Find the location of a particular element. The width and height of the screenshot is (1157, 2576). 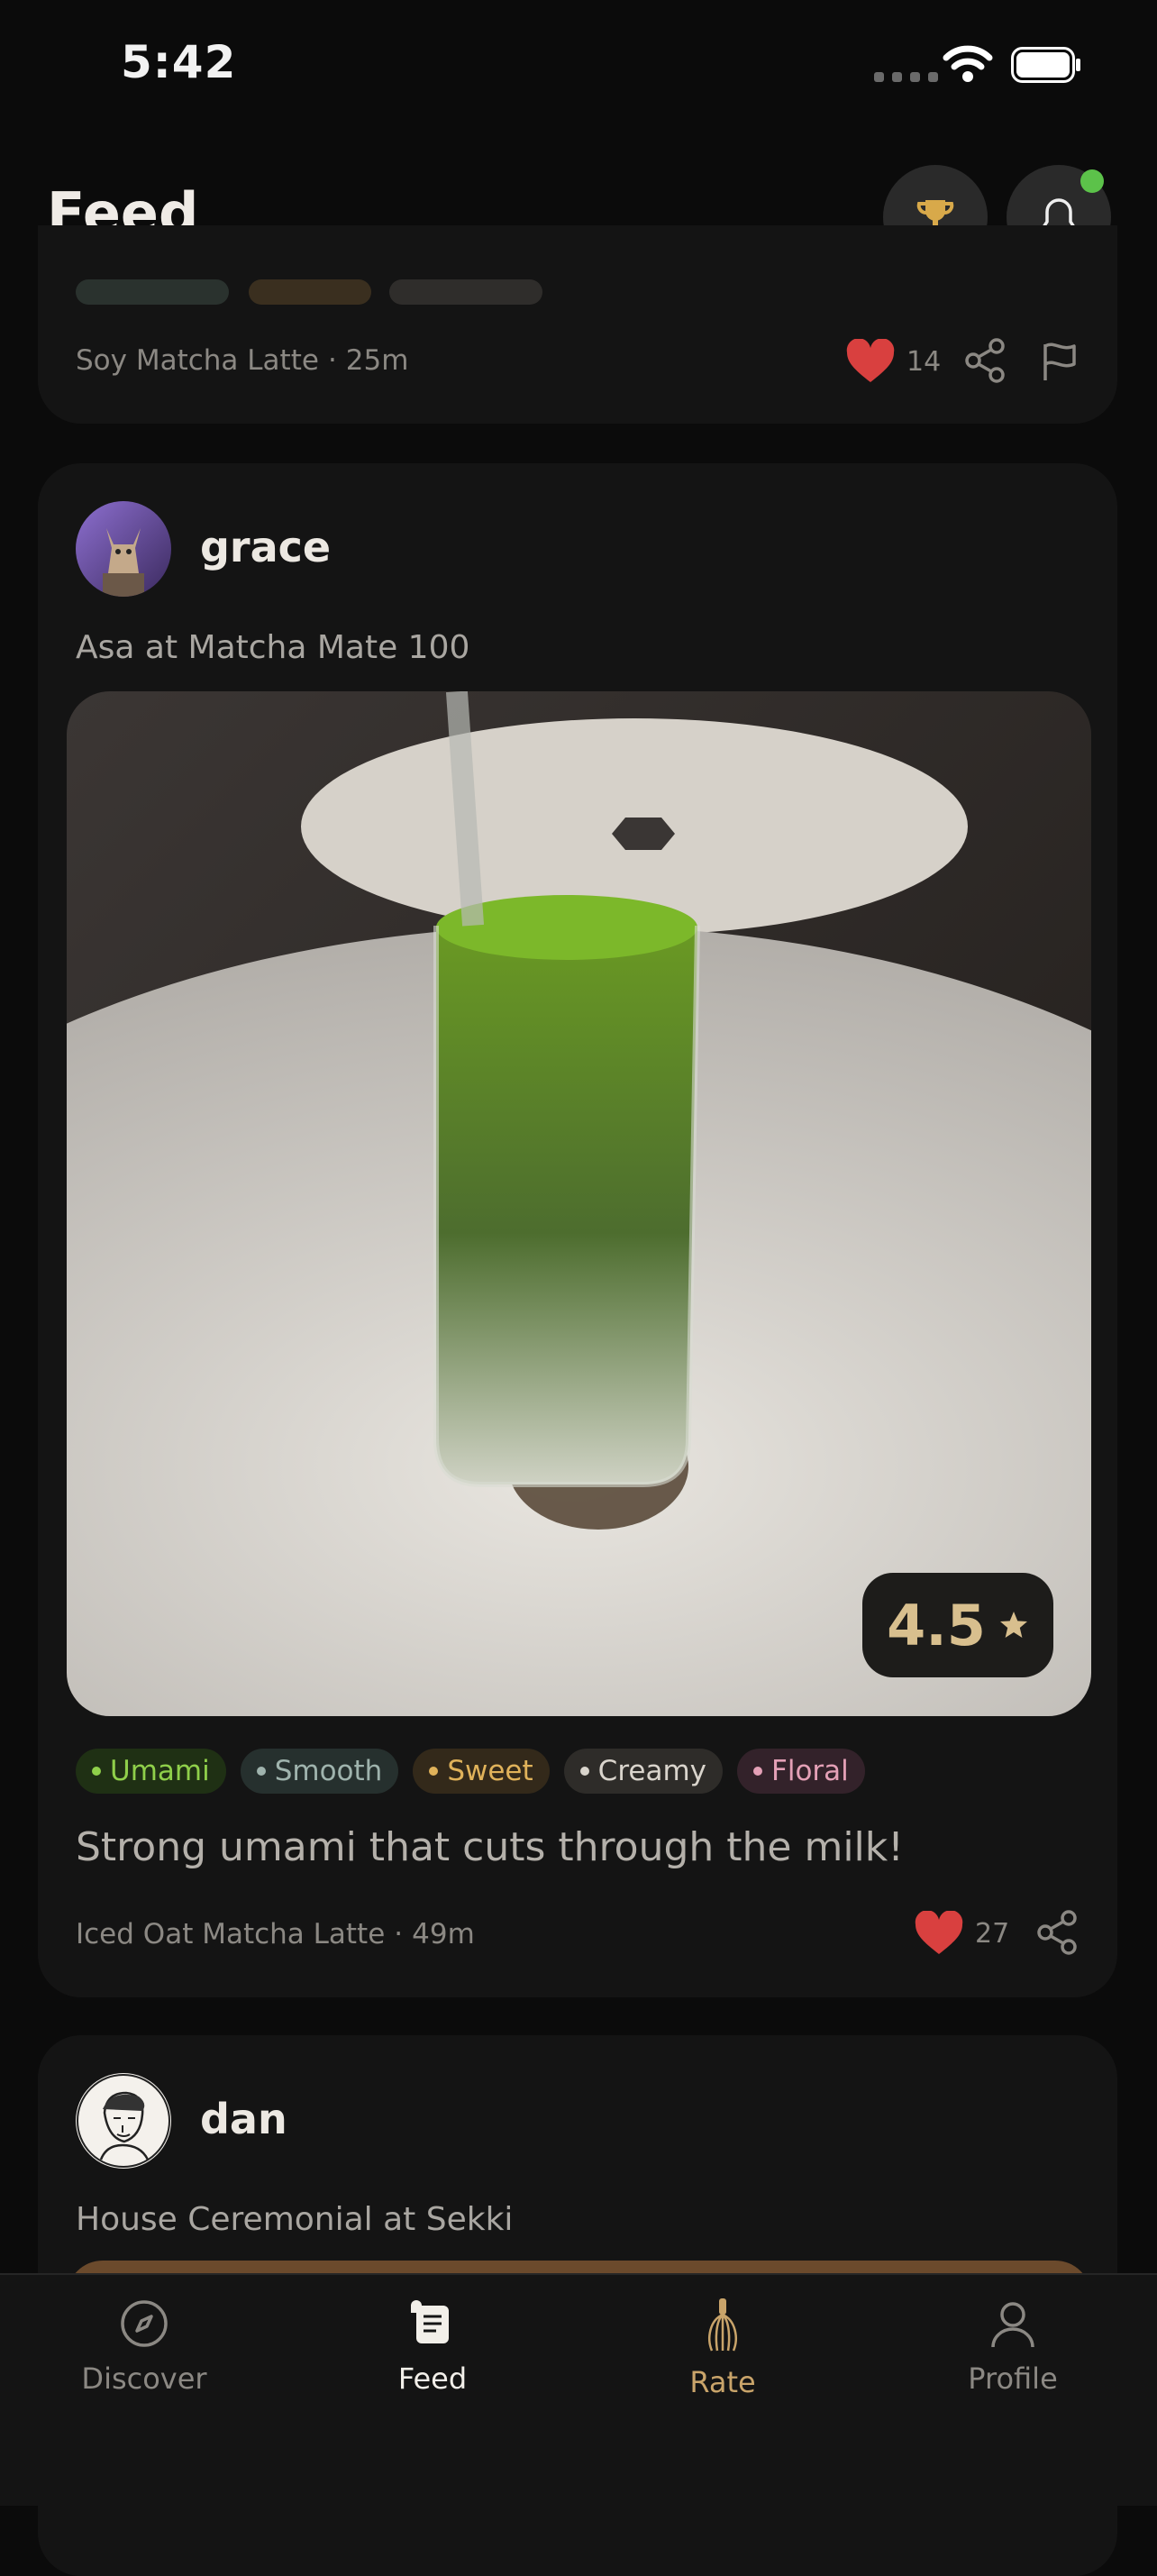

rating-badge: 4.5 is located at coordinates (957, 1625).